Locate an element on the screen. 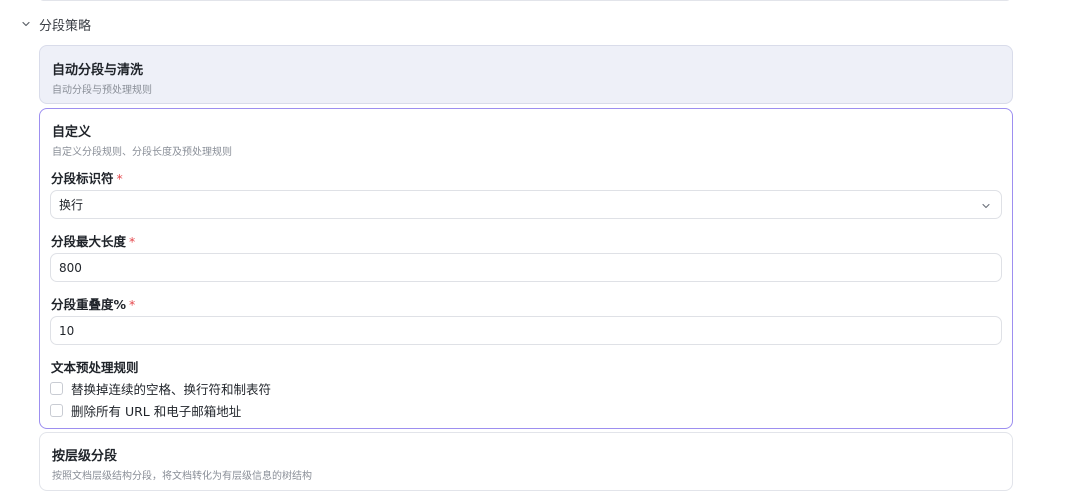  option-description: 按照文档层级结构分段，将文档转化为有层级信息的树结构 is located at coordinates (182, 476).